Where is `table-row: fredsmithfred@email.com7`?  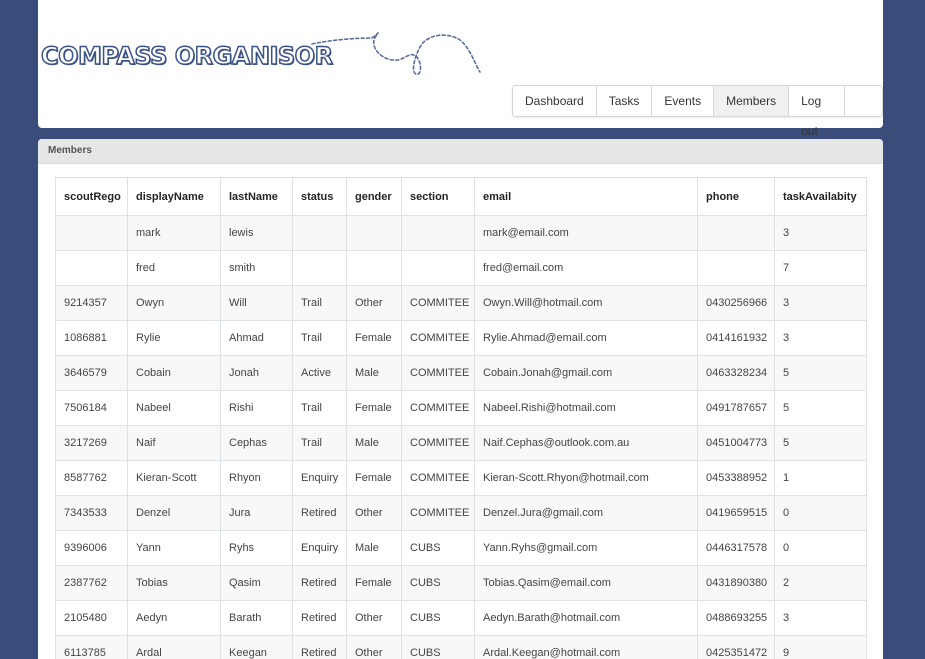 table-row: fredsmithfred@email.com7 is located at coordinates (461, 268).